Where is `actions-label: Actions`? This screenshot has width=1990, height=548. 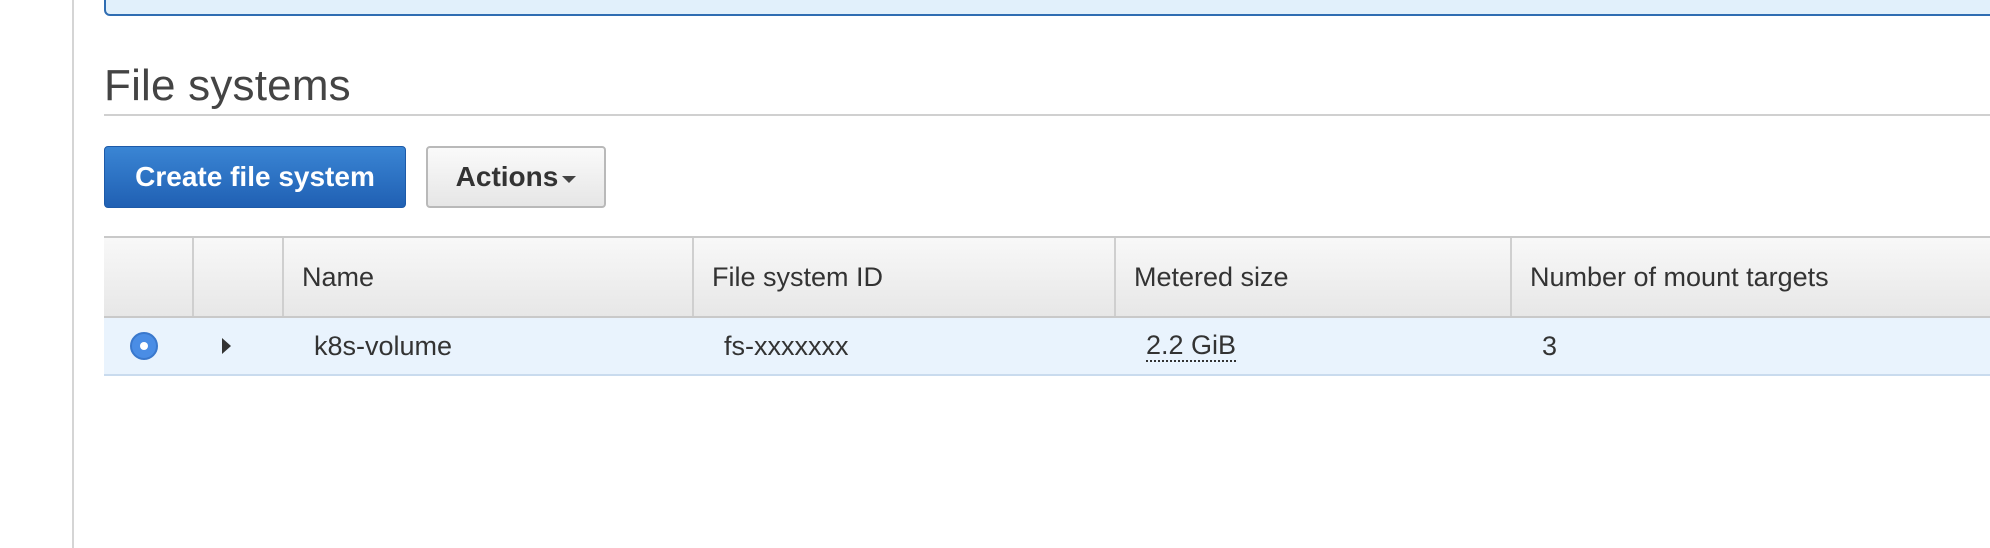 actions-label: Actions is located at coordinates (507, 176).